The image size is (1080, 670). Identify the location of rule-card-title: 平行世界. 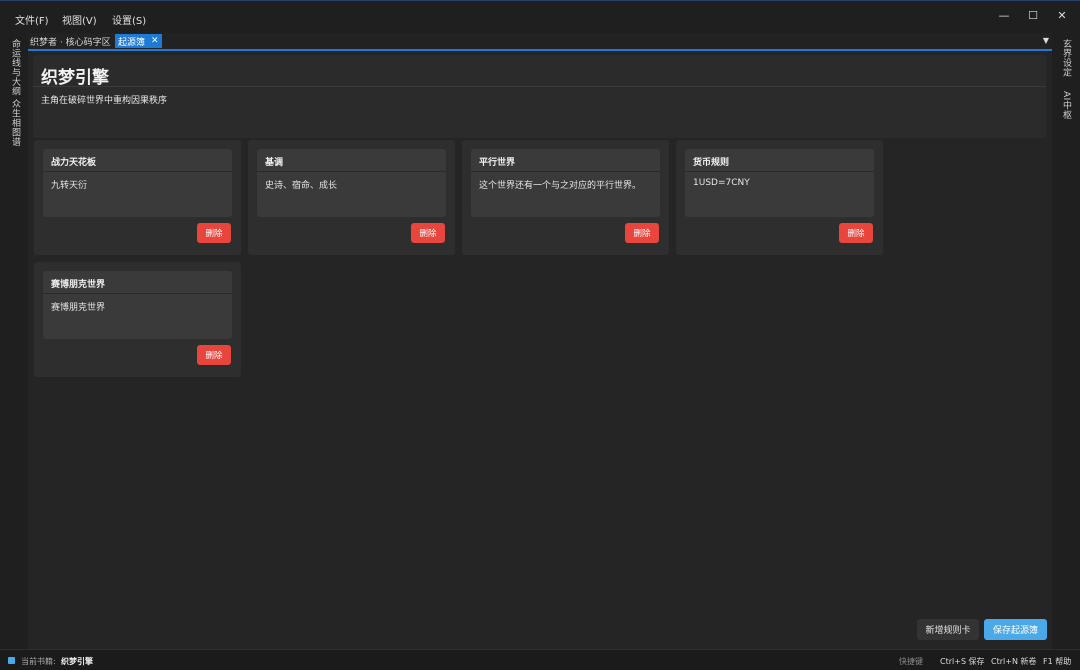
(497, 163).